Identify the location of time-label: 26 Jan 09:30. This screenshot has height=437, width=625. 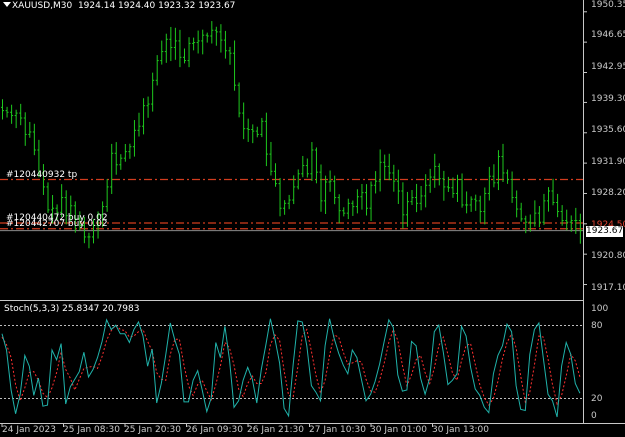
(214, 430).